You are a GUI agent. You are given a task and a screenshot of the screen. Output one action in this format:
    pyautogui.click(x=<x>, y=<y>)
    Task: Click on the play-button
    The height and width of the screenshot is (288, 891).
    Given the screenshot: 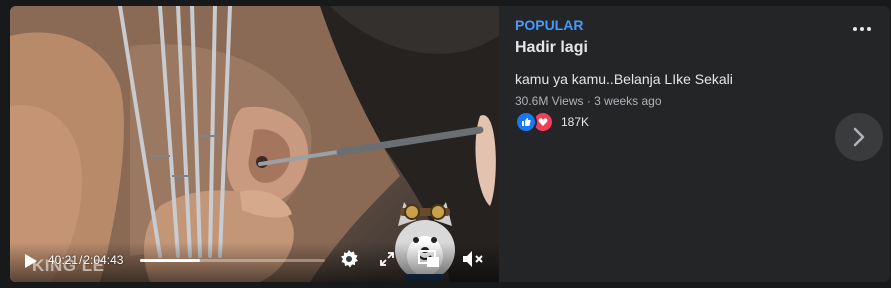 What is the action you would take?
    pyautogui.click(x=31, y=261)
    